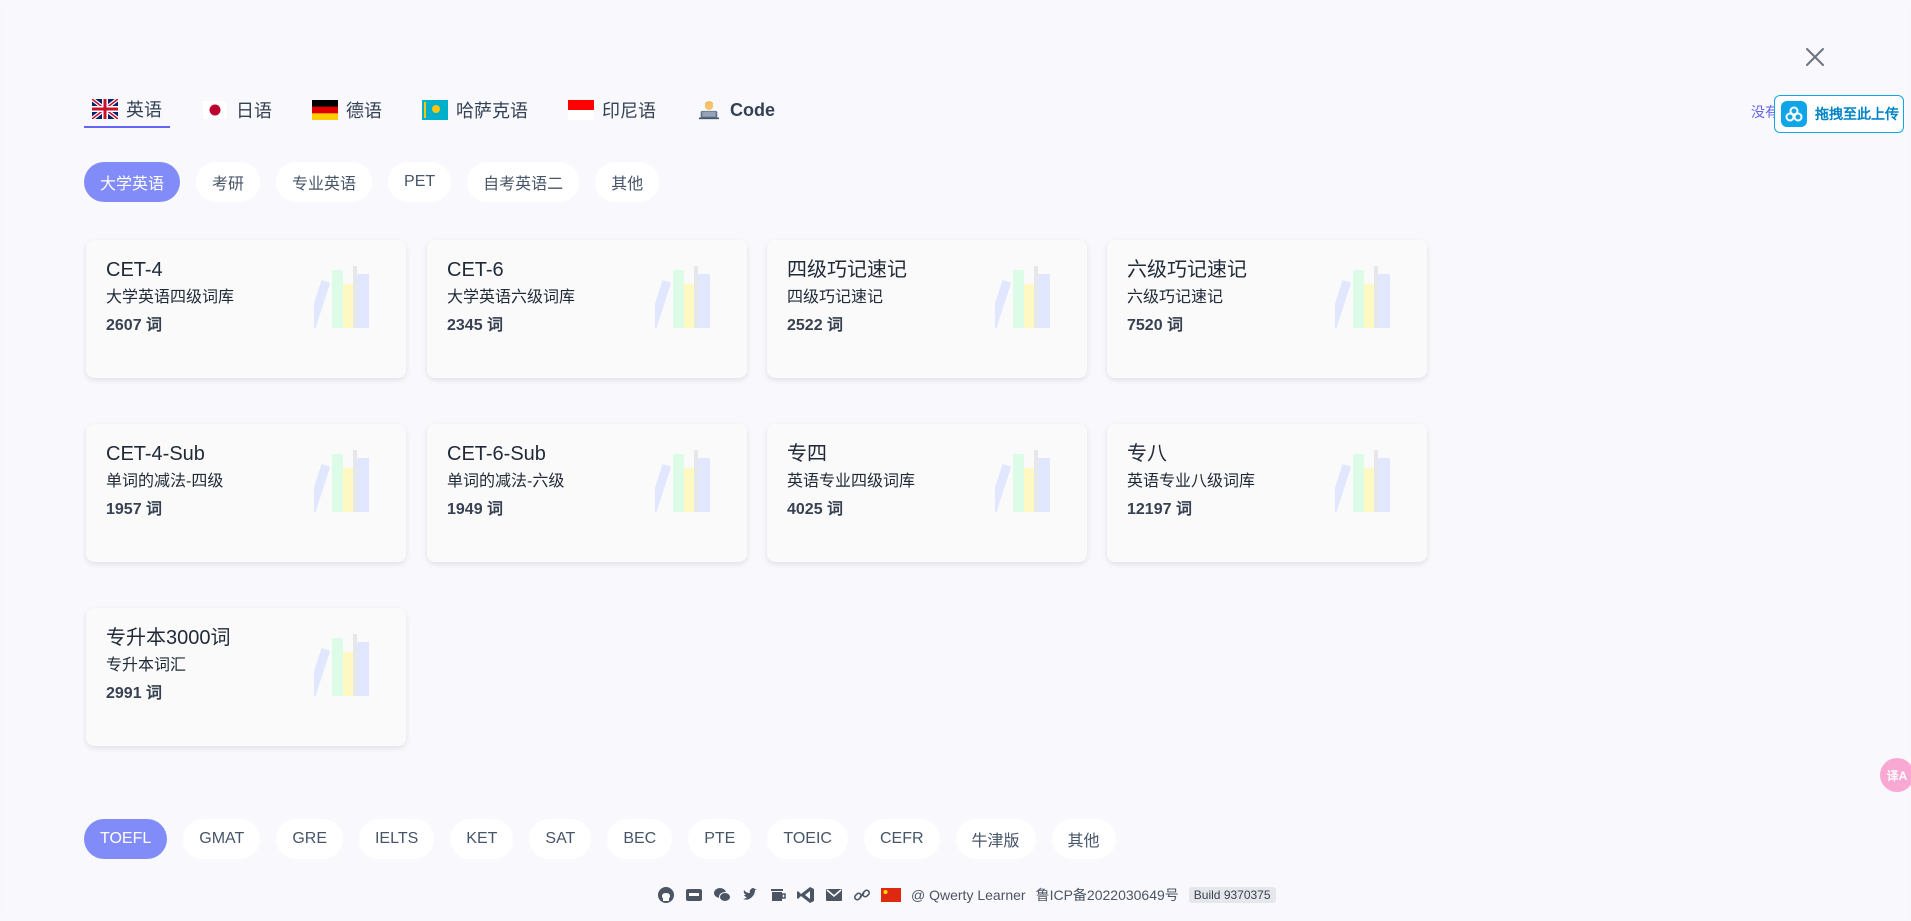  What do you see at coordinates (482, 839) in the screenshot?
I see `exam-ket: KET` at bounding box center [482, 839].